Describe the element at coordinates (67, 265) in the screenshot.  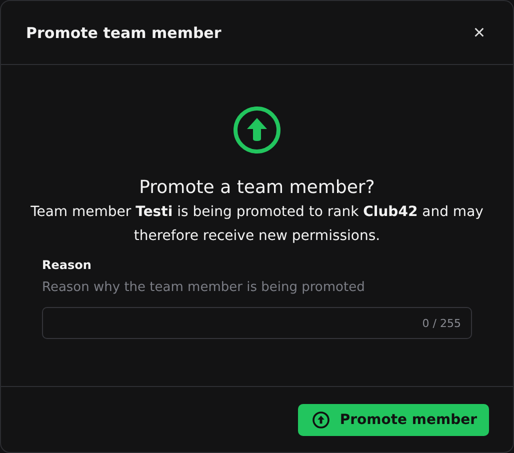
I see `reason-label: Reason` at that location.